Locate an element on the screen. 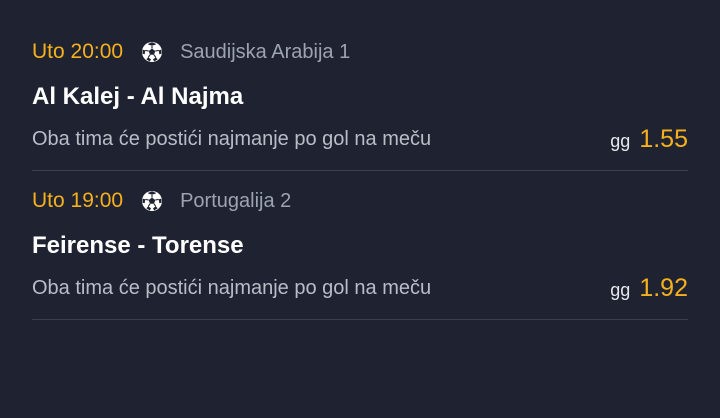  match-meta: Uto 20:00 Saudijska Arabija 1 is located at coordinates (191, 52).